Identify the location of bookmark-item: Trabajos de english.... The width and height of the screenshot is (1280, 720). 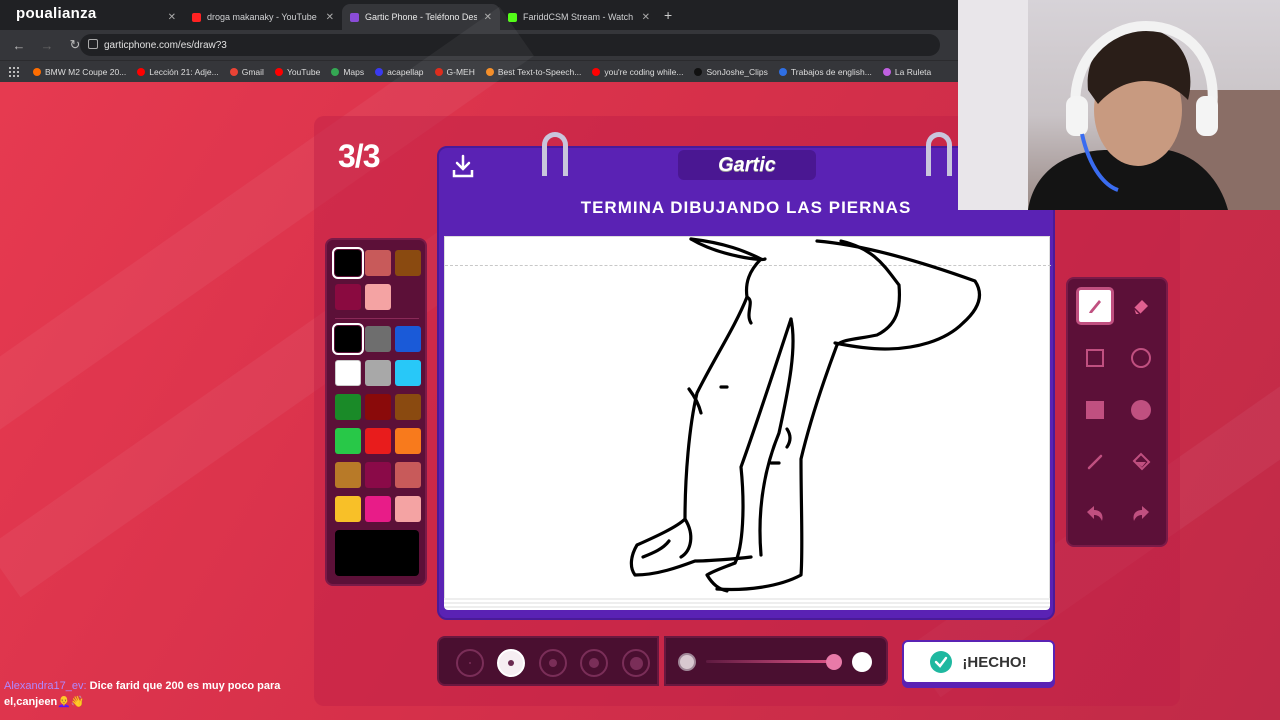
(825, 71).